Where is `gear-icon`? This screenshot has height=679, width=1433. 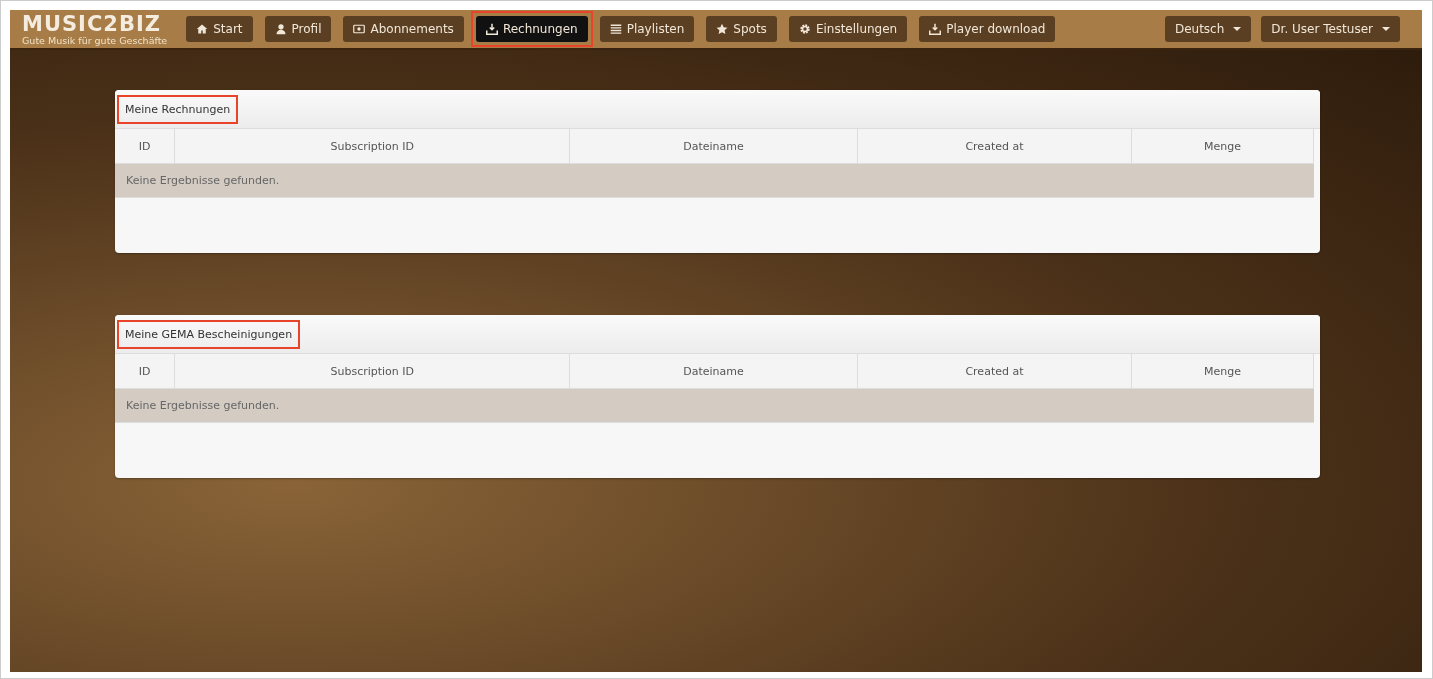 gear-icon is located at coordinates (804, 29).